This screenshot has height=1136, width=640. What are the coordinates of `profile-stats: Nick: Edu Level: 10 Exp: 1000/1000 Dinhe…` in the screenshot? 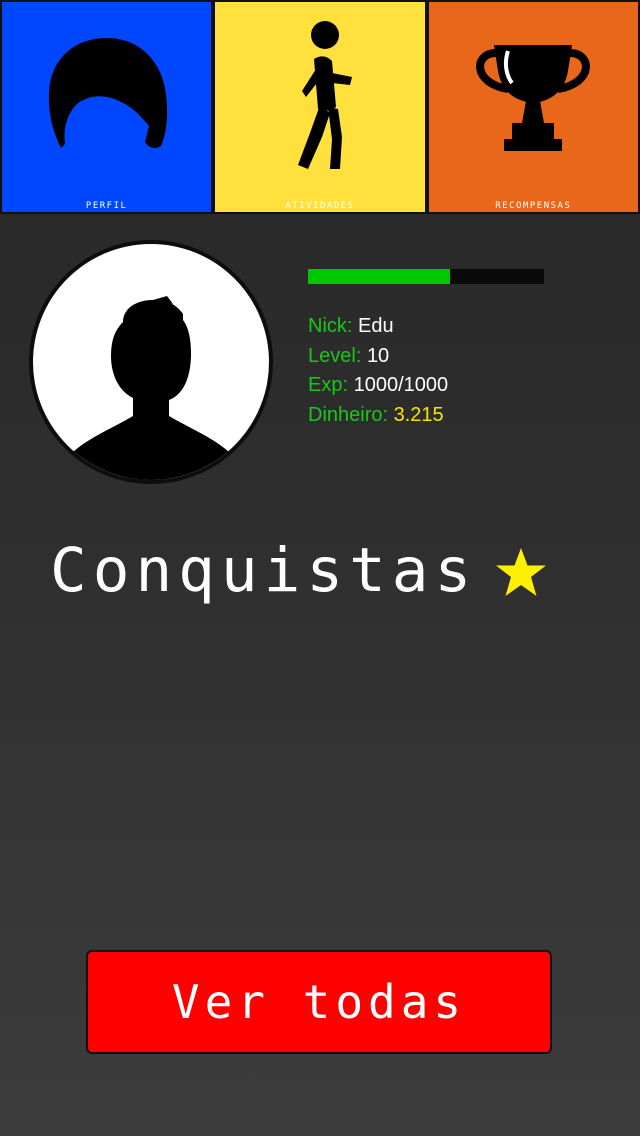 It's located at (378, 371).